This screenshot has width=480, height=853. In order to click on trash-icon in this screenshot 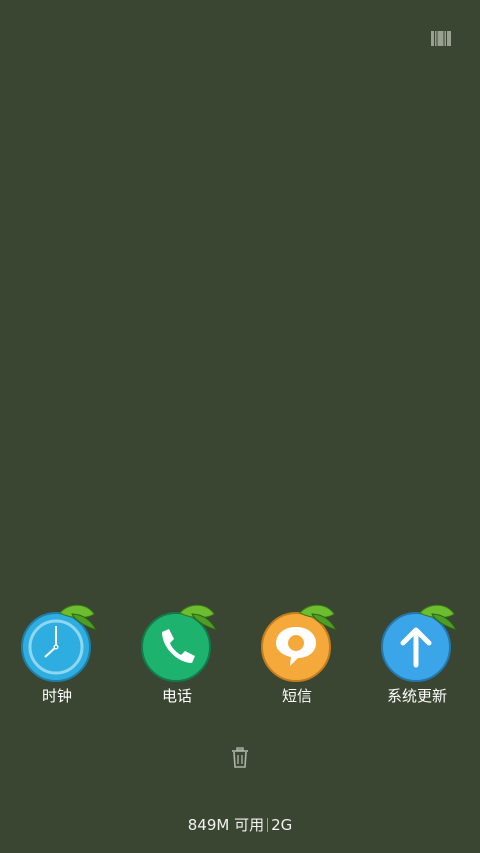, I will do `click(240, 758)`.